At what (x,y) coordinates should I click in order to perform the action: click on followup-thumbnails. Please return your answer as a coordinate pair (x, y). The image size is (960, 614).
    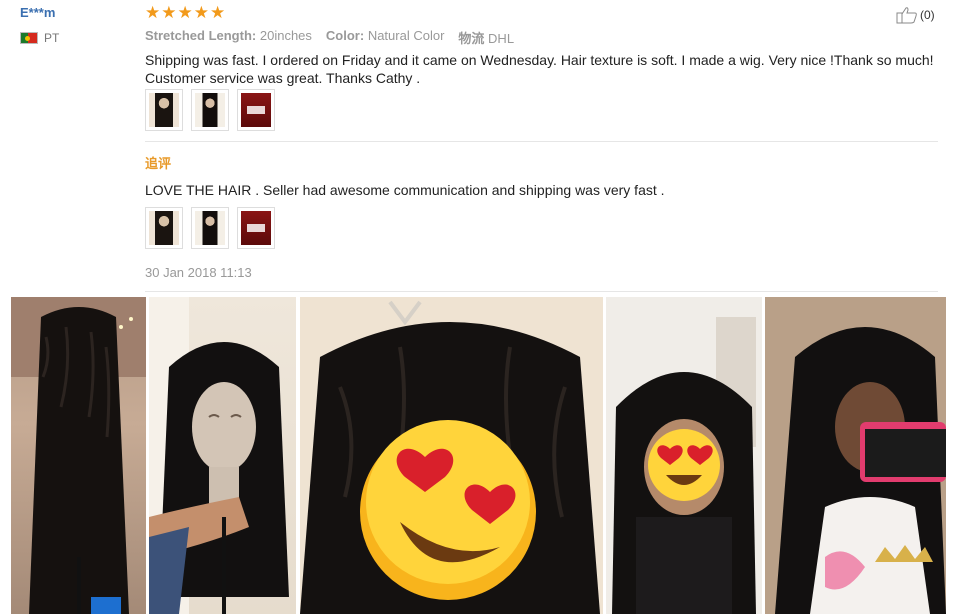
    Looking at the image, I should click on (210, 228).